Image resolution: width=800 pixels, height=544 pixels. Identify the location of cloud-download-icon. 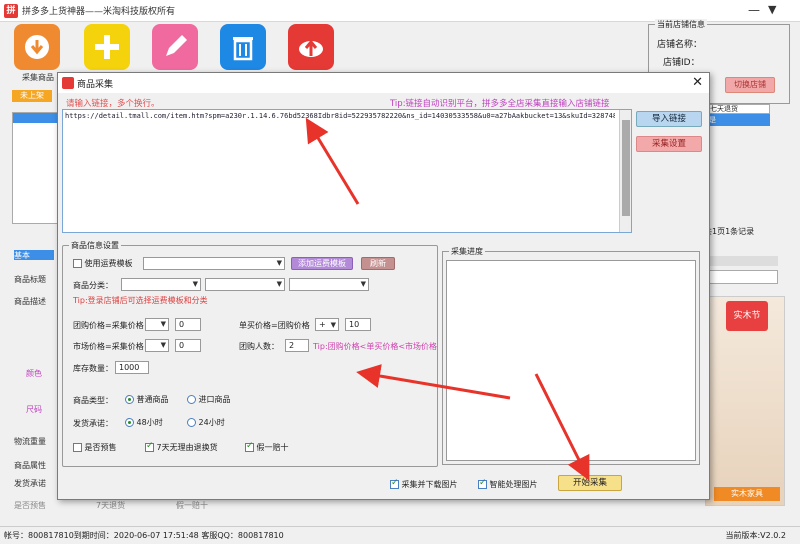
(37, 47).